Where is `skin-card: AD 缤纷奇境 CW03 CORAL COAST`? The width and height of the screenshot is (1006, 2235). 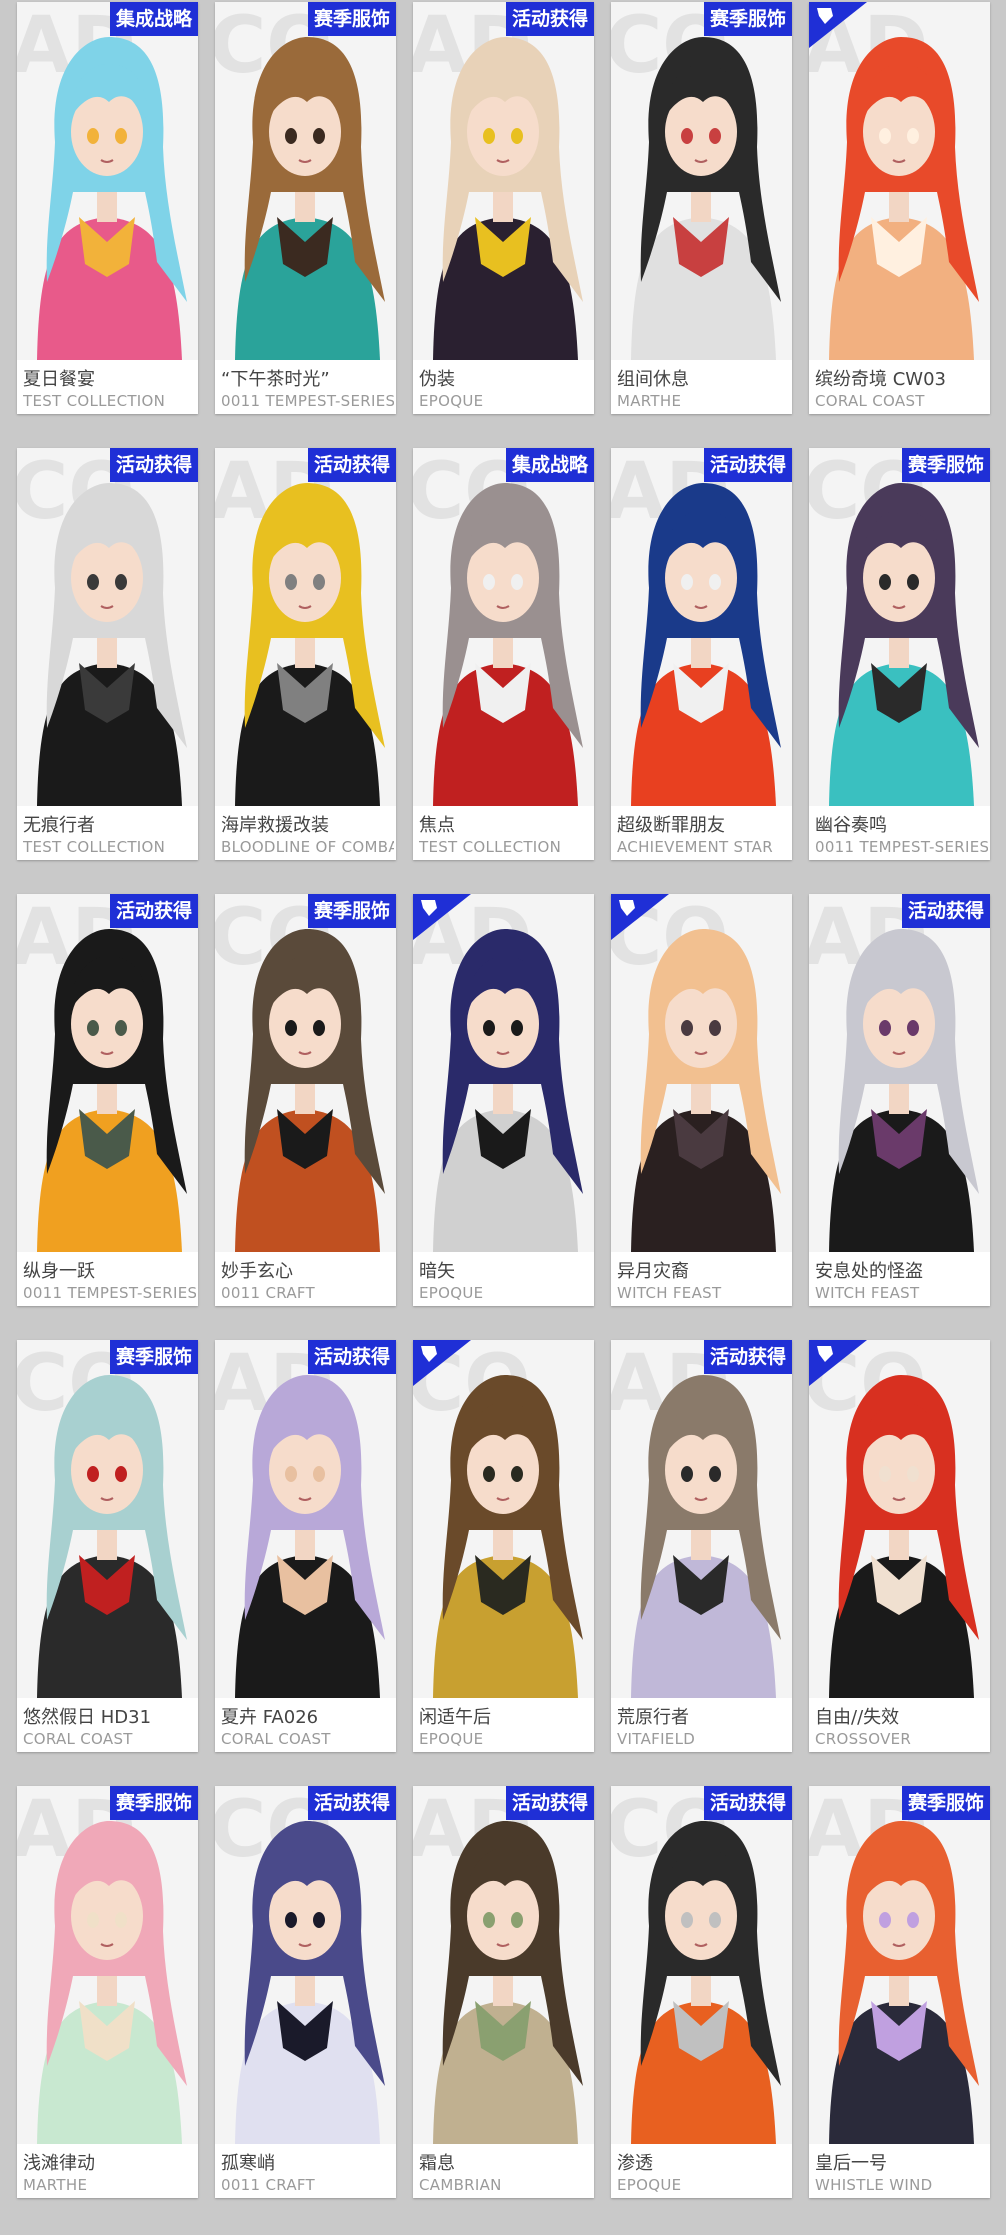
skin-card: AD 缤纷奇境 CW03 CORAL COAST is located at coordinates (899, 208).